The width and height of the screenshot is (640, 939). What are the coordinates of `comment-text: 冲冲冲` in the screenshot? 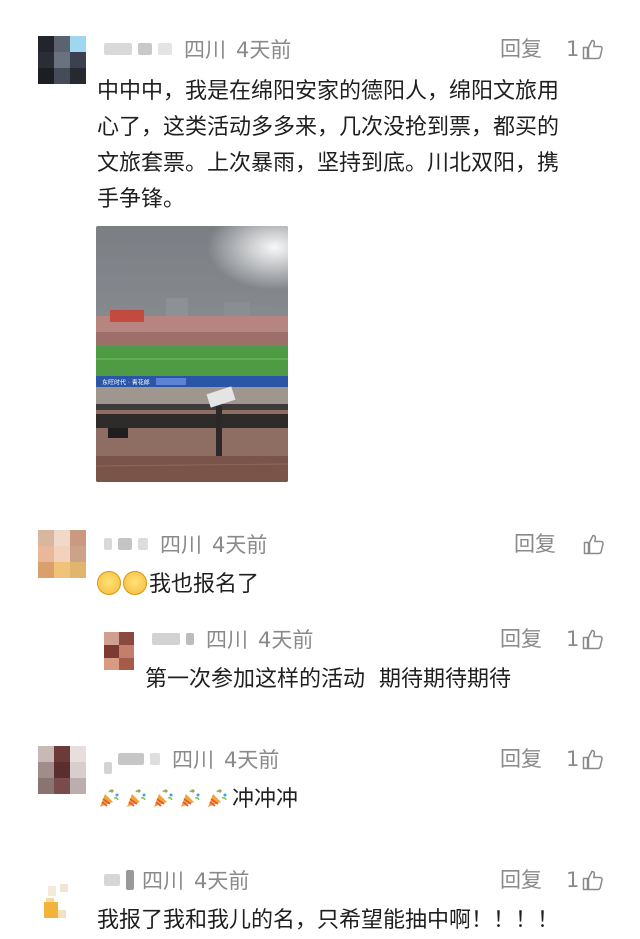 It's located at (357, 800).